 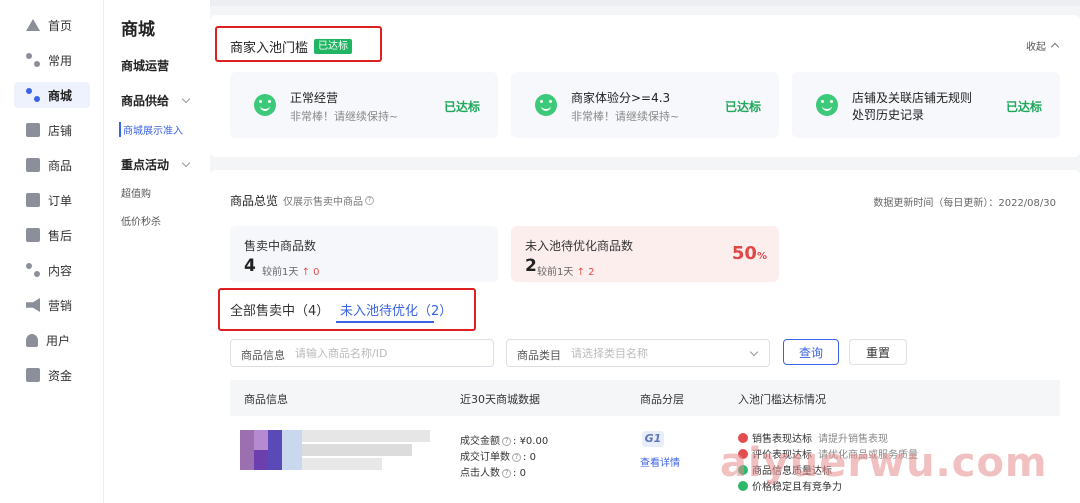 What do you see at coordinates (263, 355) in the screenshot?
I see `filter-label: 商品信息` at bounding box center [263, 355].